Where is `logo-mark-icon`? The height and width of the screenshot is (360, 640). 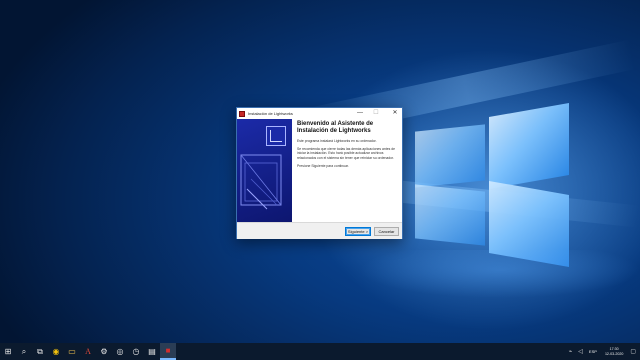
logo-mark-icon is located at coordinates (276, 136).